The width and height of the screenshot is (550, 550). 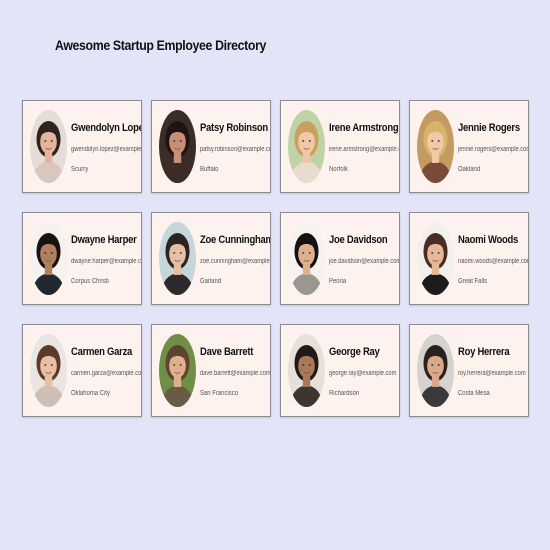 What do you see at coordinates (90, 281) in the screenshot?
I see `employee-city: Corpus Christi` at bounding box center [90, 281].